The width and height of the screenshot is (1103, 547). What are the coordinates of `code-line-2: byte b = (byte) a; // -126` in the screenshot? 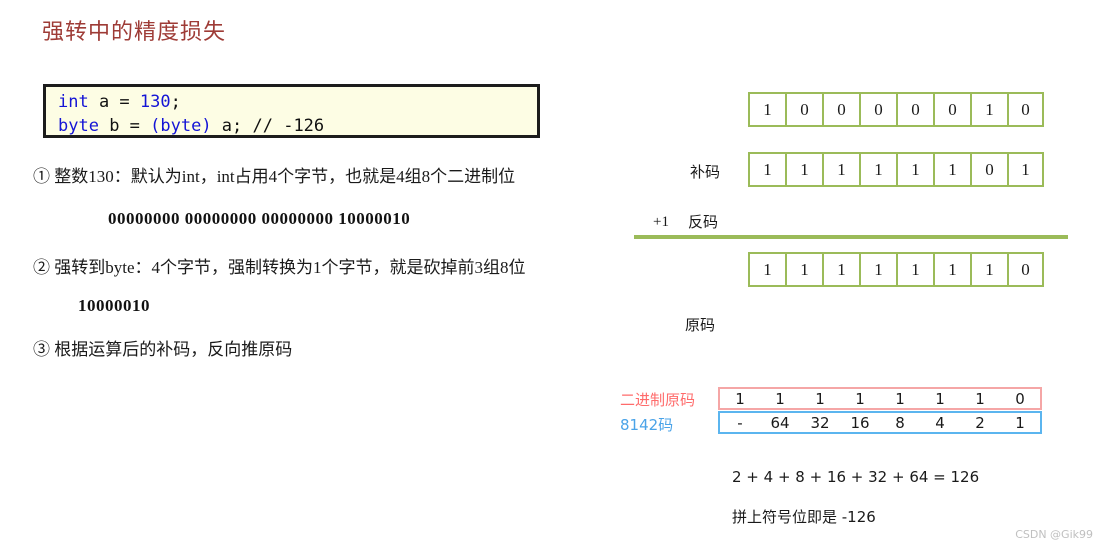 It's located at (297, 126).